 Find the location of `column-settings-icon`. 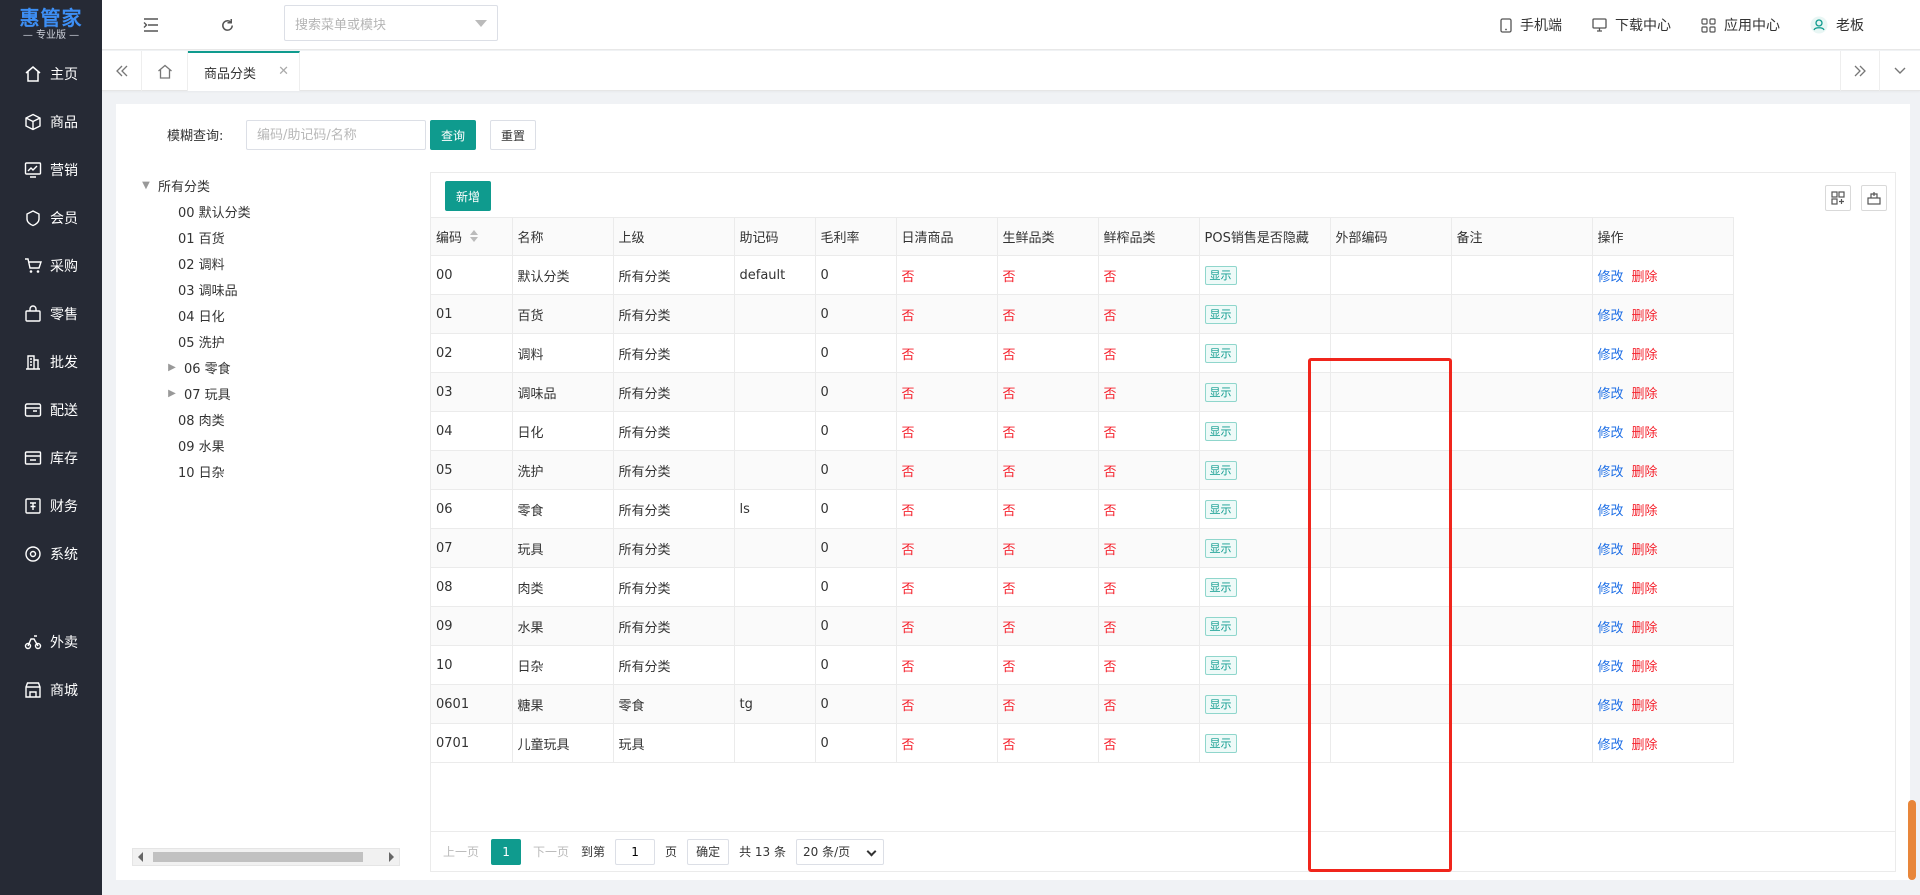

column-settings-icon is located at coordinates (1838, 198).